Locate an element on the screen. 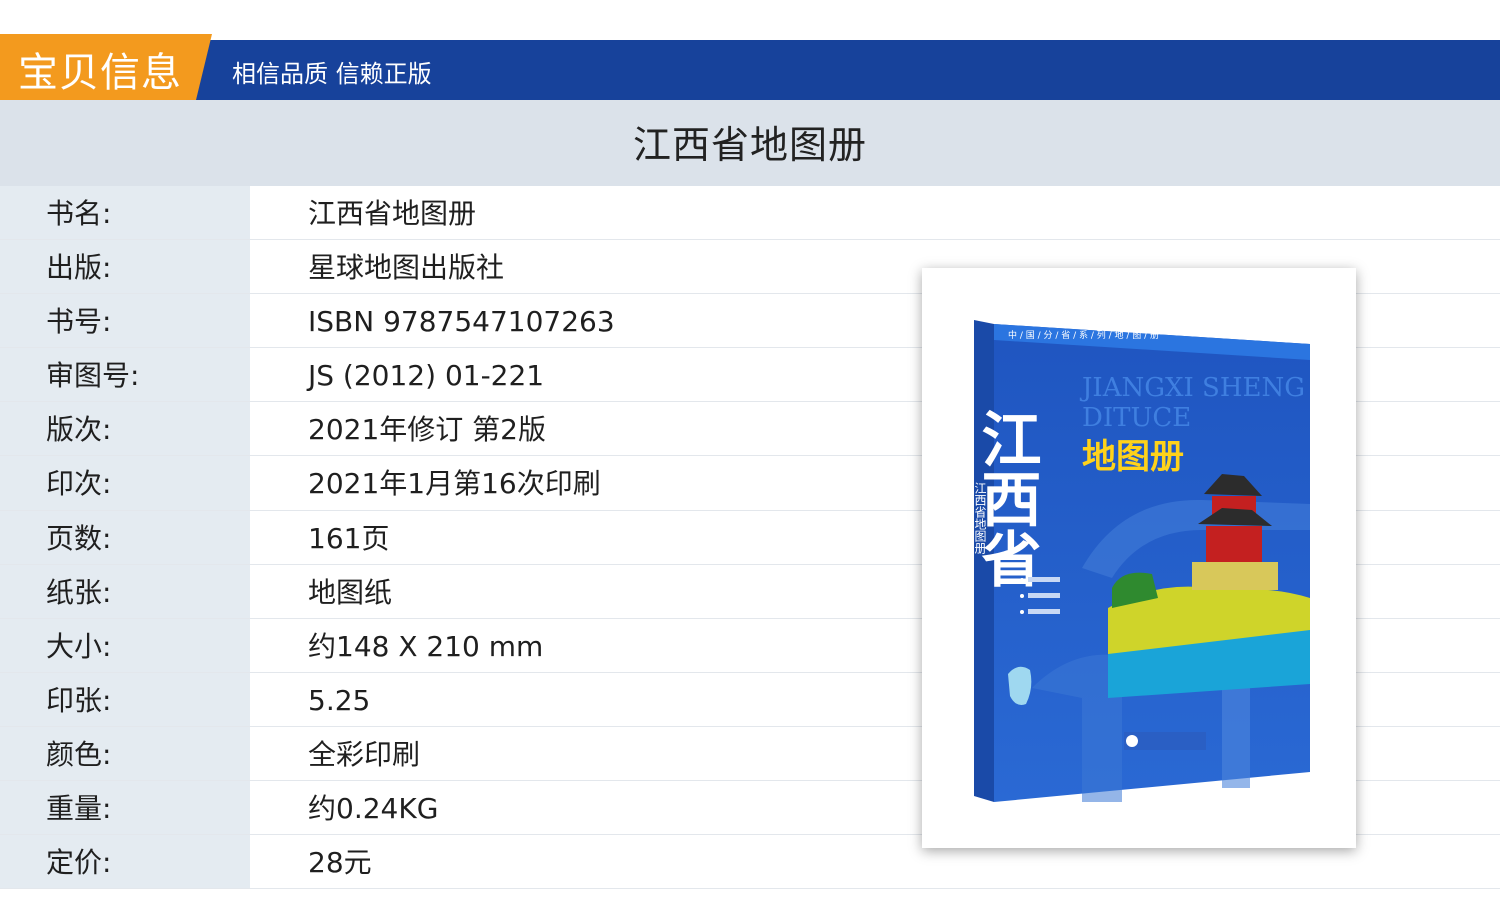  spec-value: JS (2012) 01-221 is located at coordinates (426, 376).